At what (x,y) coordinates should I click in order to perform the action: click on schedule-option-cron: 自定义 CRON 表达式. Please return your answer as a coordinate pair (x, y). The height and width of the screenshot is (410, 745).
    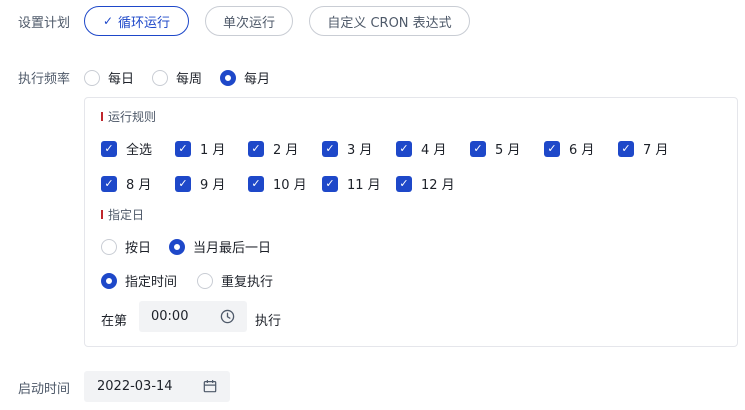
    Looking at the image, I should click on (389, 21).